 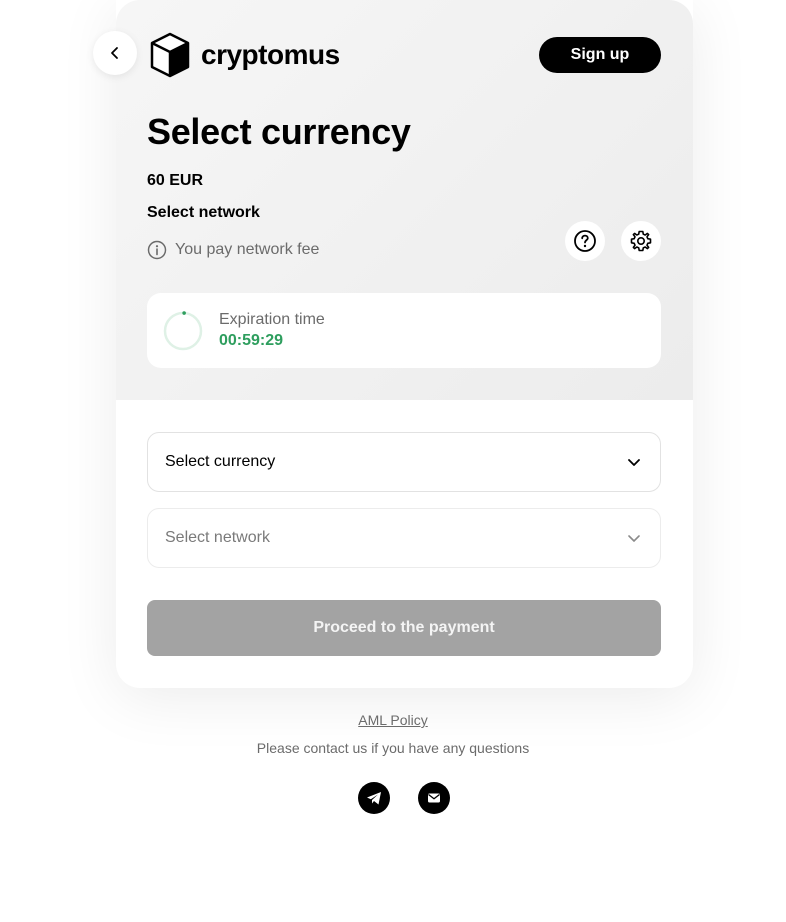 I want to click on chevron-left-icon, so click(x=115, y=53).